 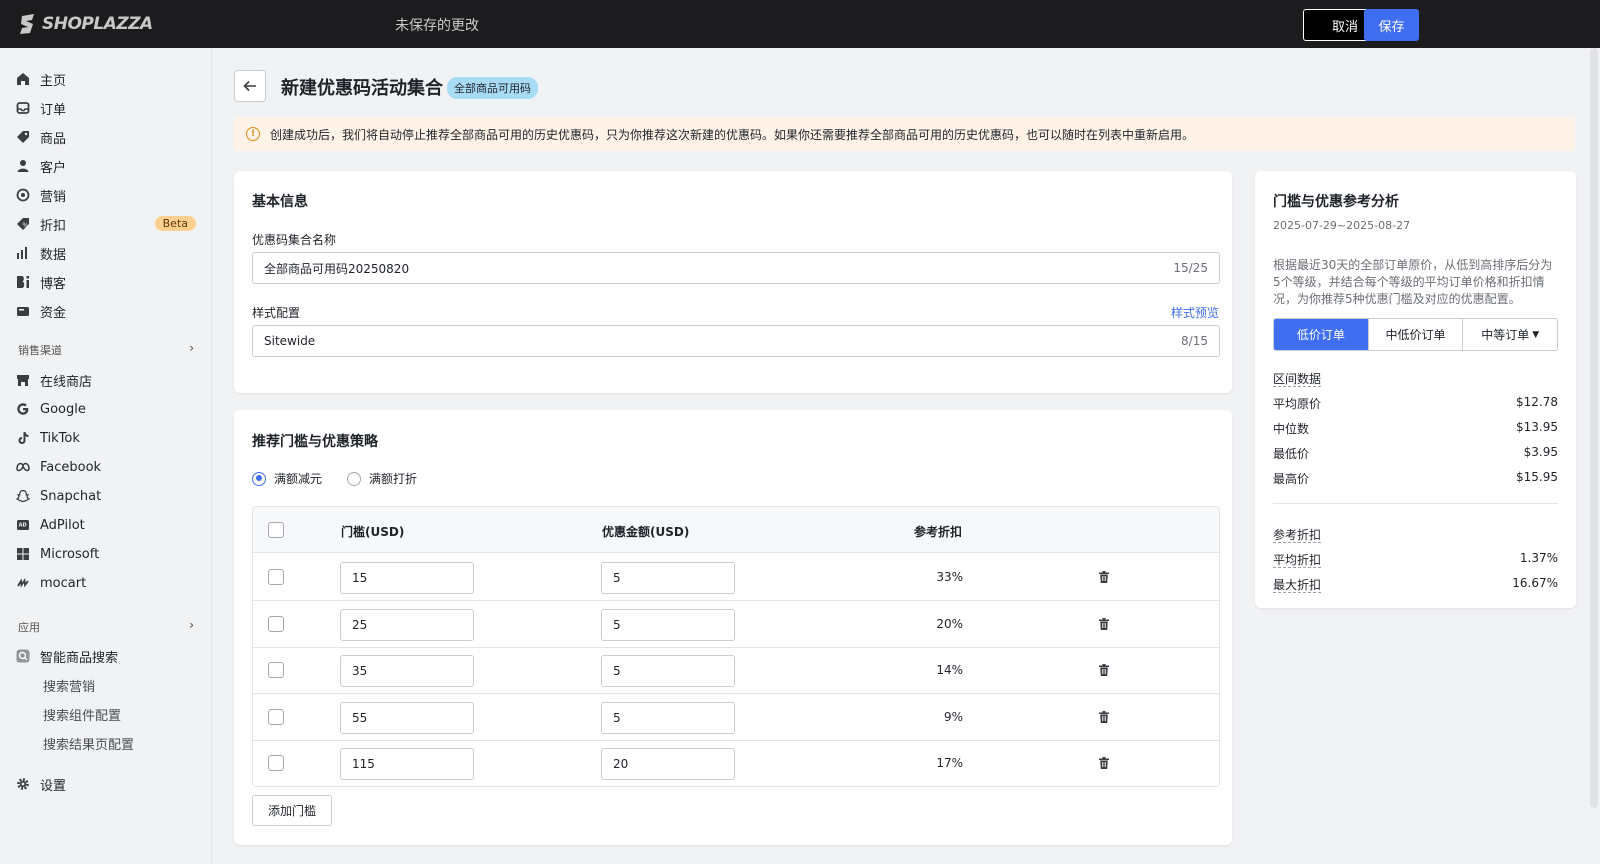 What do you see at coordinates (1291, 454) in the screenshot?
I see `range-key: 最低价` at bounding box center [1291, 454].